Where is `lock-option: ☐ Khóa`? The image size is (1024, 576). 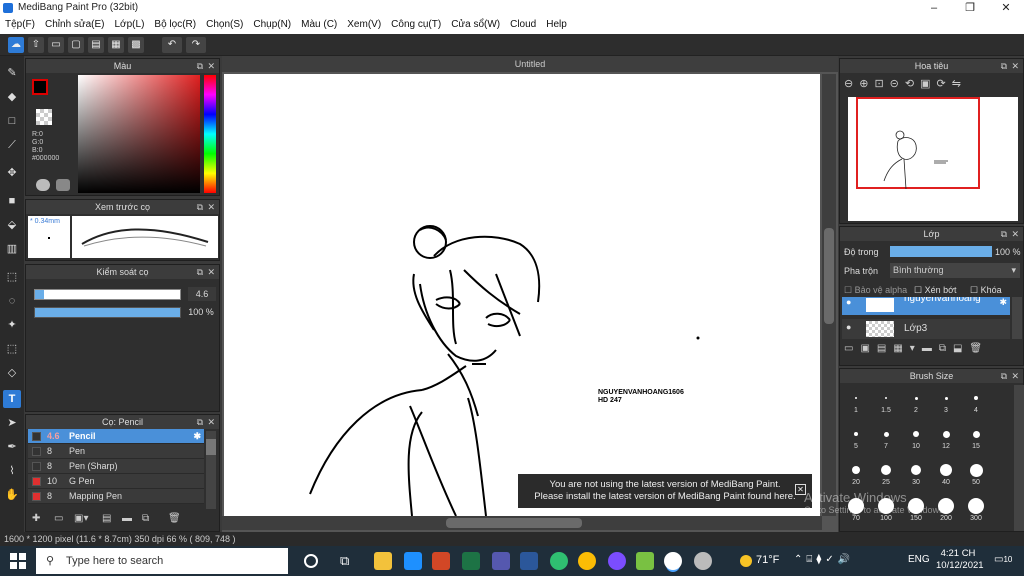
lock-option: ☐ Khóa is located at coordinates (986, 290).